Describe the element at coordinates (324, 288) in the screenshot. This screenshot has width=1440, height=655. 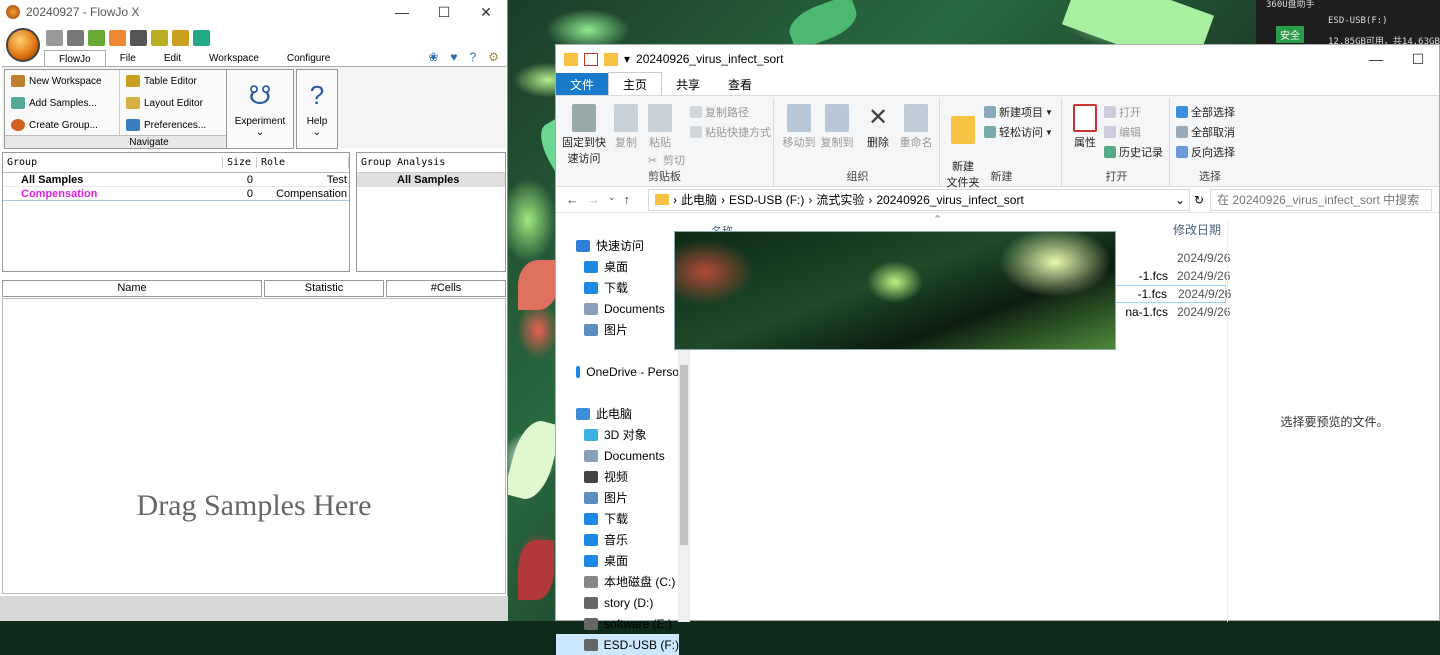
I see `statistic-column-header: Statistic` at that location.